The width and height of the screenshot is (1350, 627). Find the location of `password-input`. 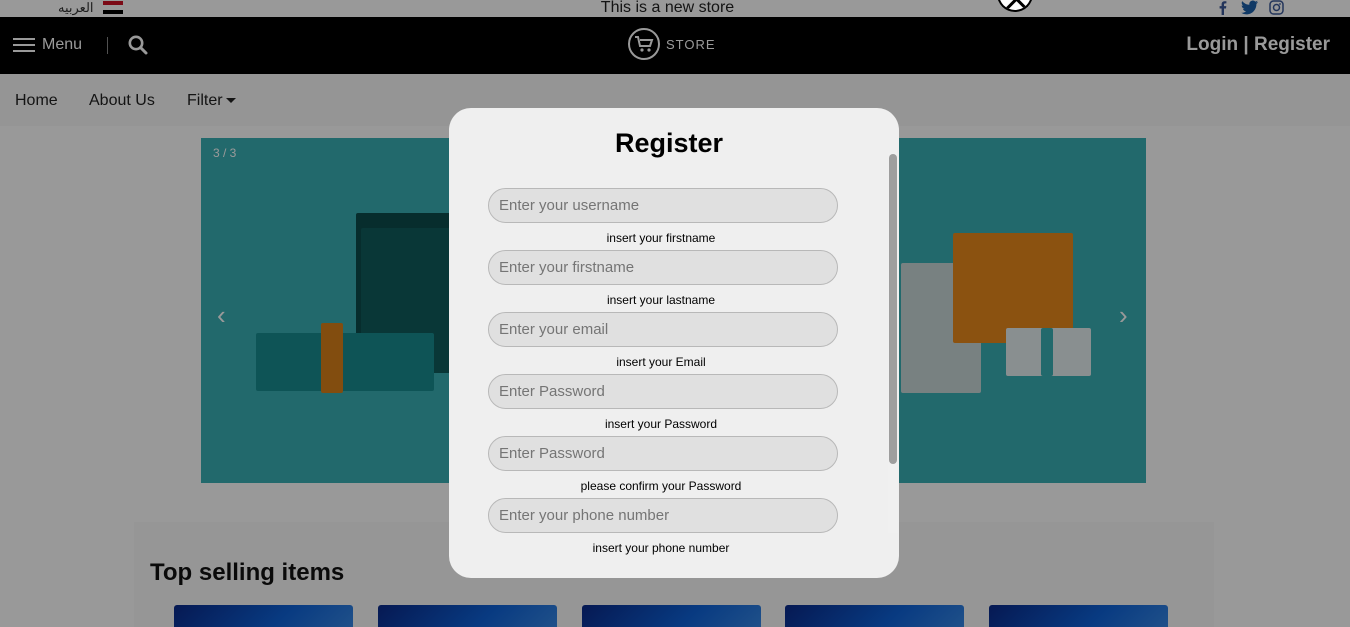

password-input is located at coordinates (663, 391).